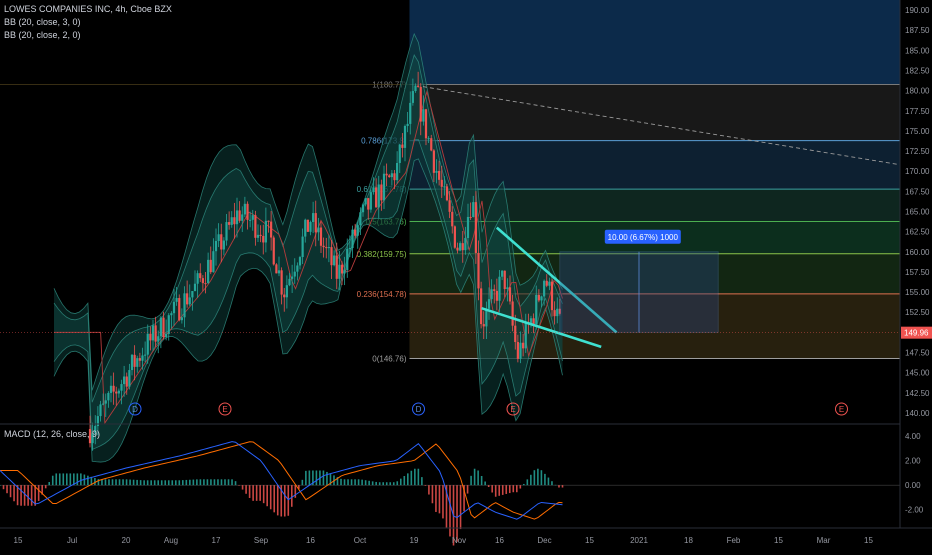 The height and width of the screenshot is (555, 932). What do you see at coordinates (778, 540) in the screenshot?
I see `time-tick-label: 15` at bounding box center [778, 540].